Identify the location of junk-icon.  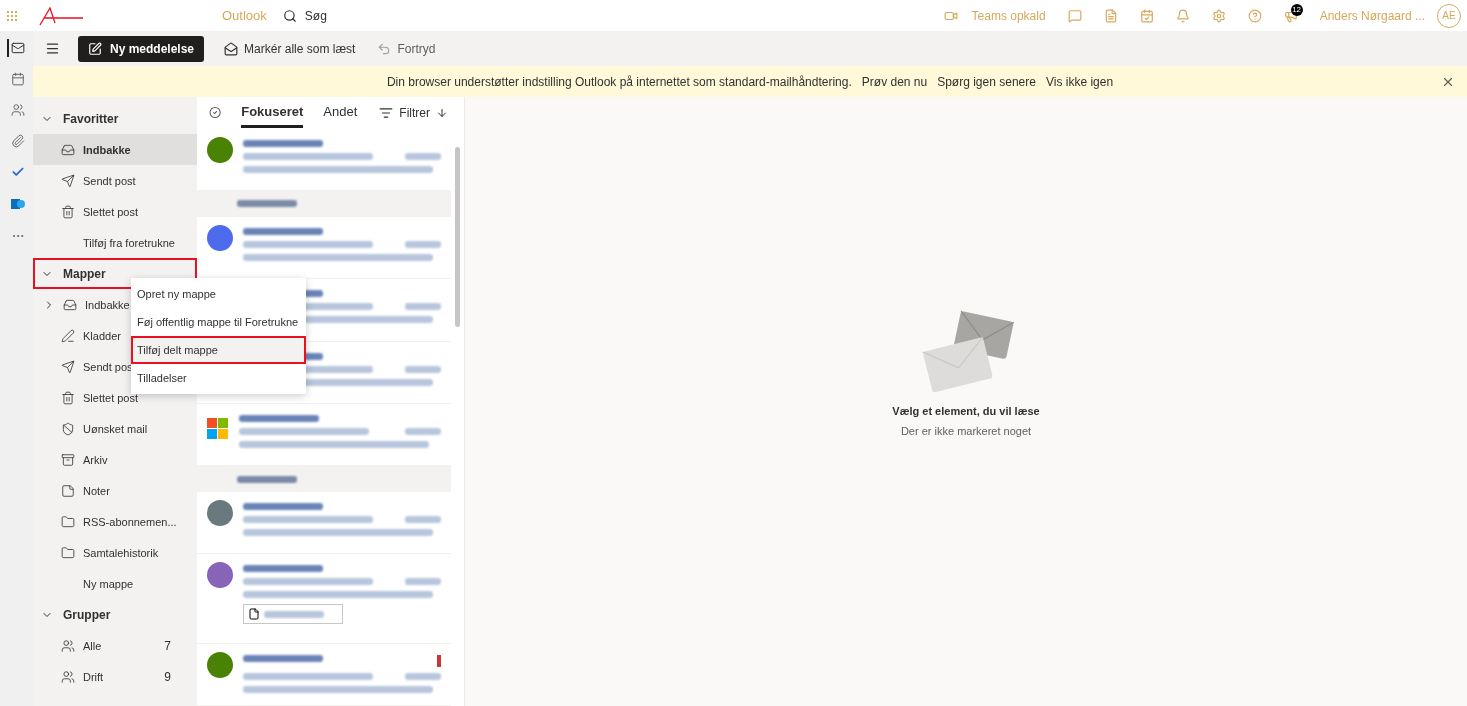
(68, 428).